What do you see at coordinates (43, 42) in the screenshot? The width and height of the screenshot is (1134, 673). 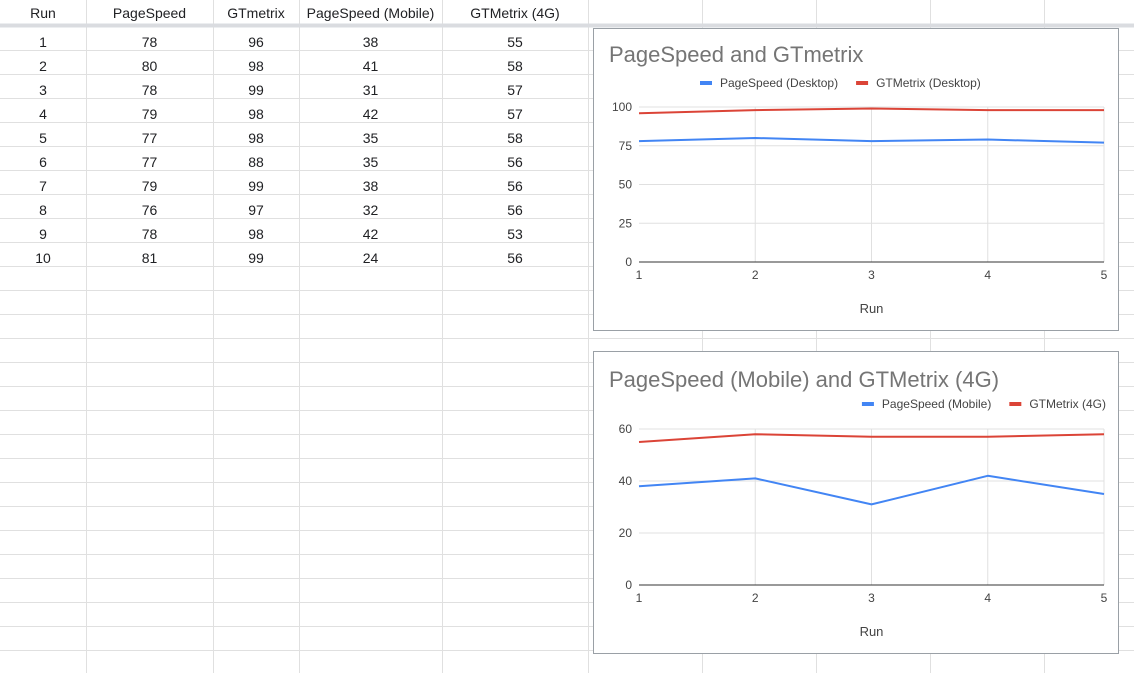 I see `table-cell: 1` at bounding box center [43, 42].